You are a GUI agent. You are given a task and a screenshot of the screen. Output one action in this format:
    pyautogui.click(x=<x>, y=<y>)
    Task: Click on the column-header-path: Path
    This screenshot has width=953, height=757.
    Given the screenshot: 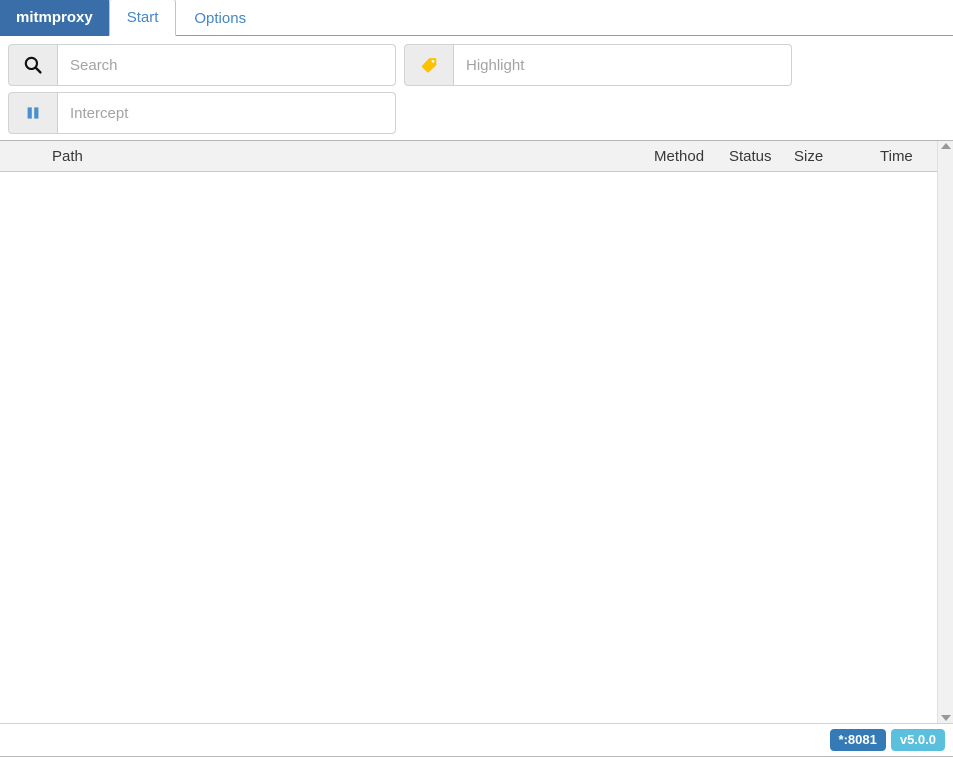 What is the action you would take?
    pyautogui.click(x=67, y=156)
    